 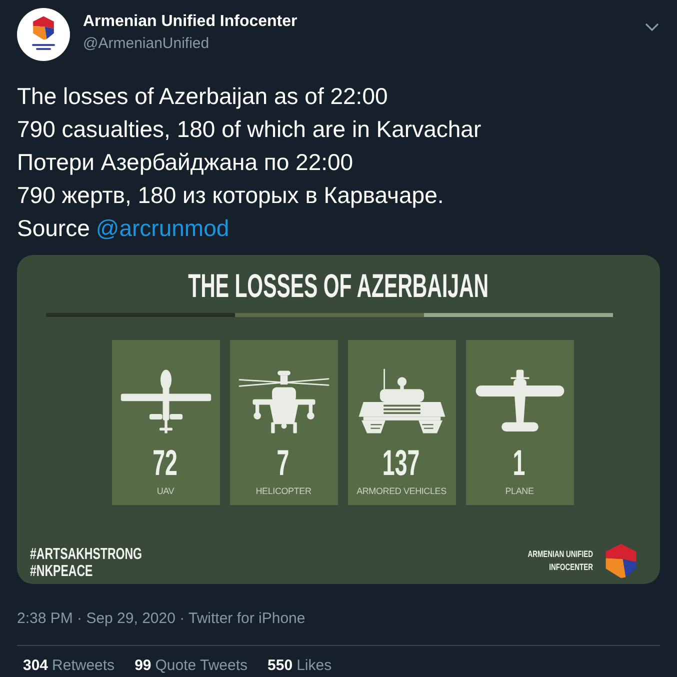 I want to click on chevron-down-icon, so click(x=652, y=27).